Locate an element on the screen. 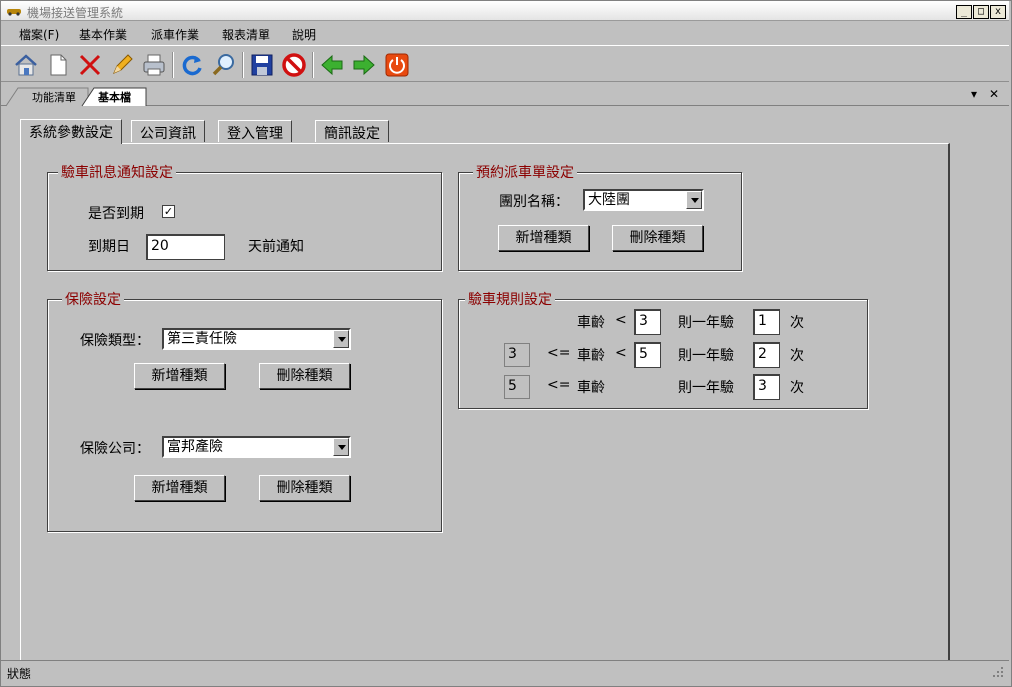  insurance-company-select: 富邦產險 is located at coordinates (256, 447).